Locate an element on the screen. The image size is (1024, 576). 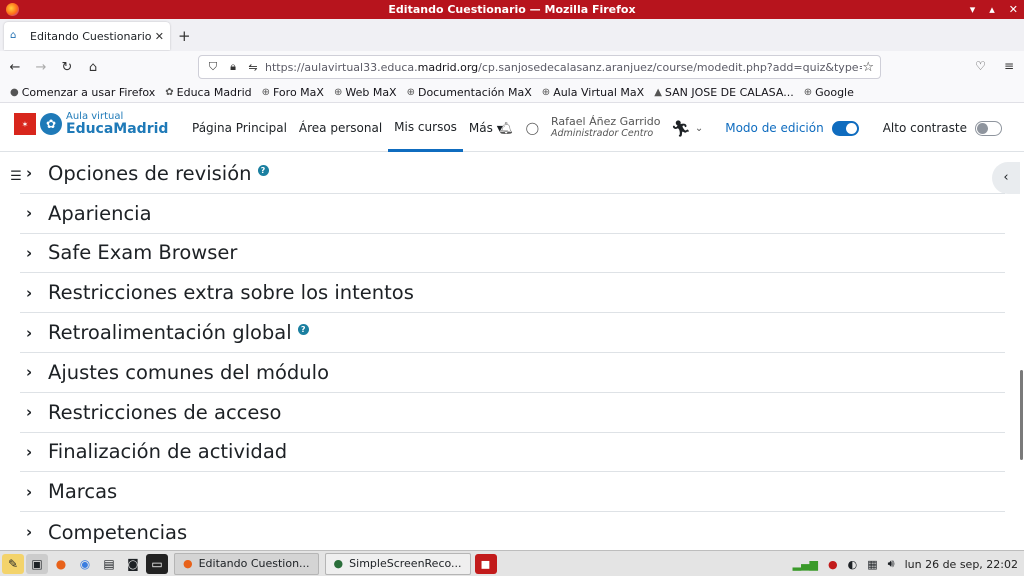
system-tray: ▂▄▆ ● ◐ ▦ 🔊︎ lun 26 de sep, 22:02 is located at coordinates (908, 563).